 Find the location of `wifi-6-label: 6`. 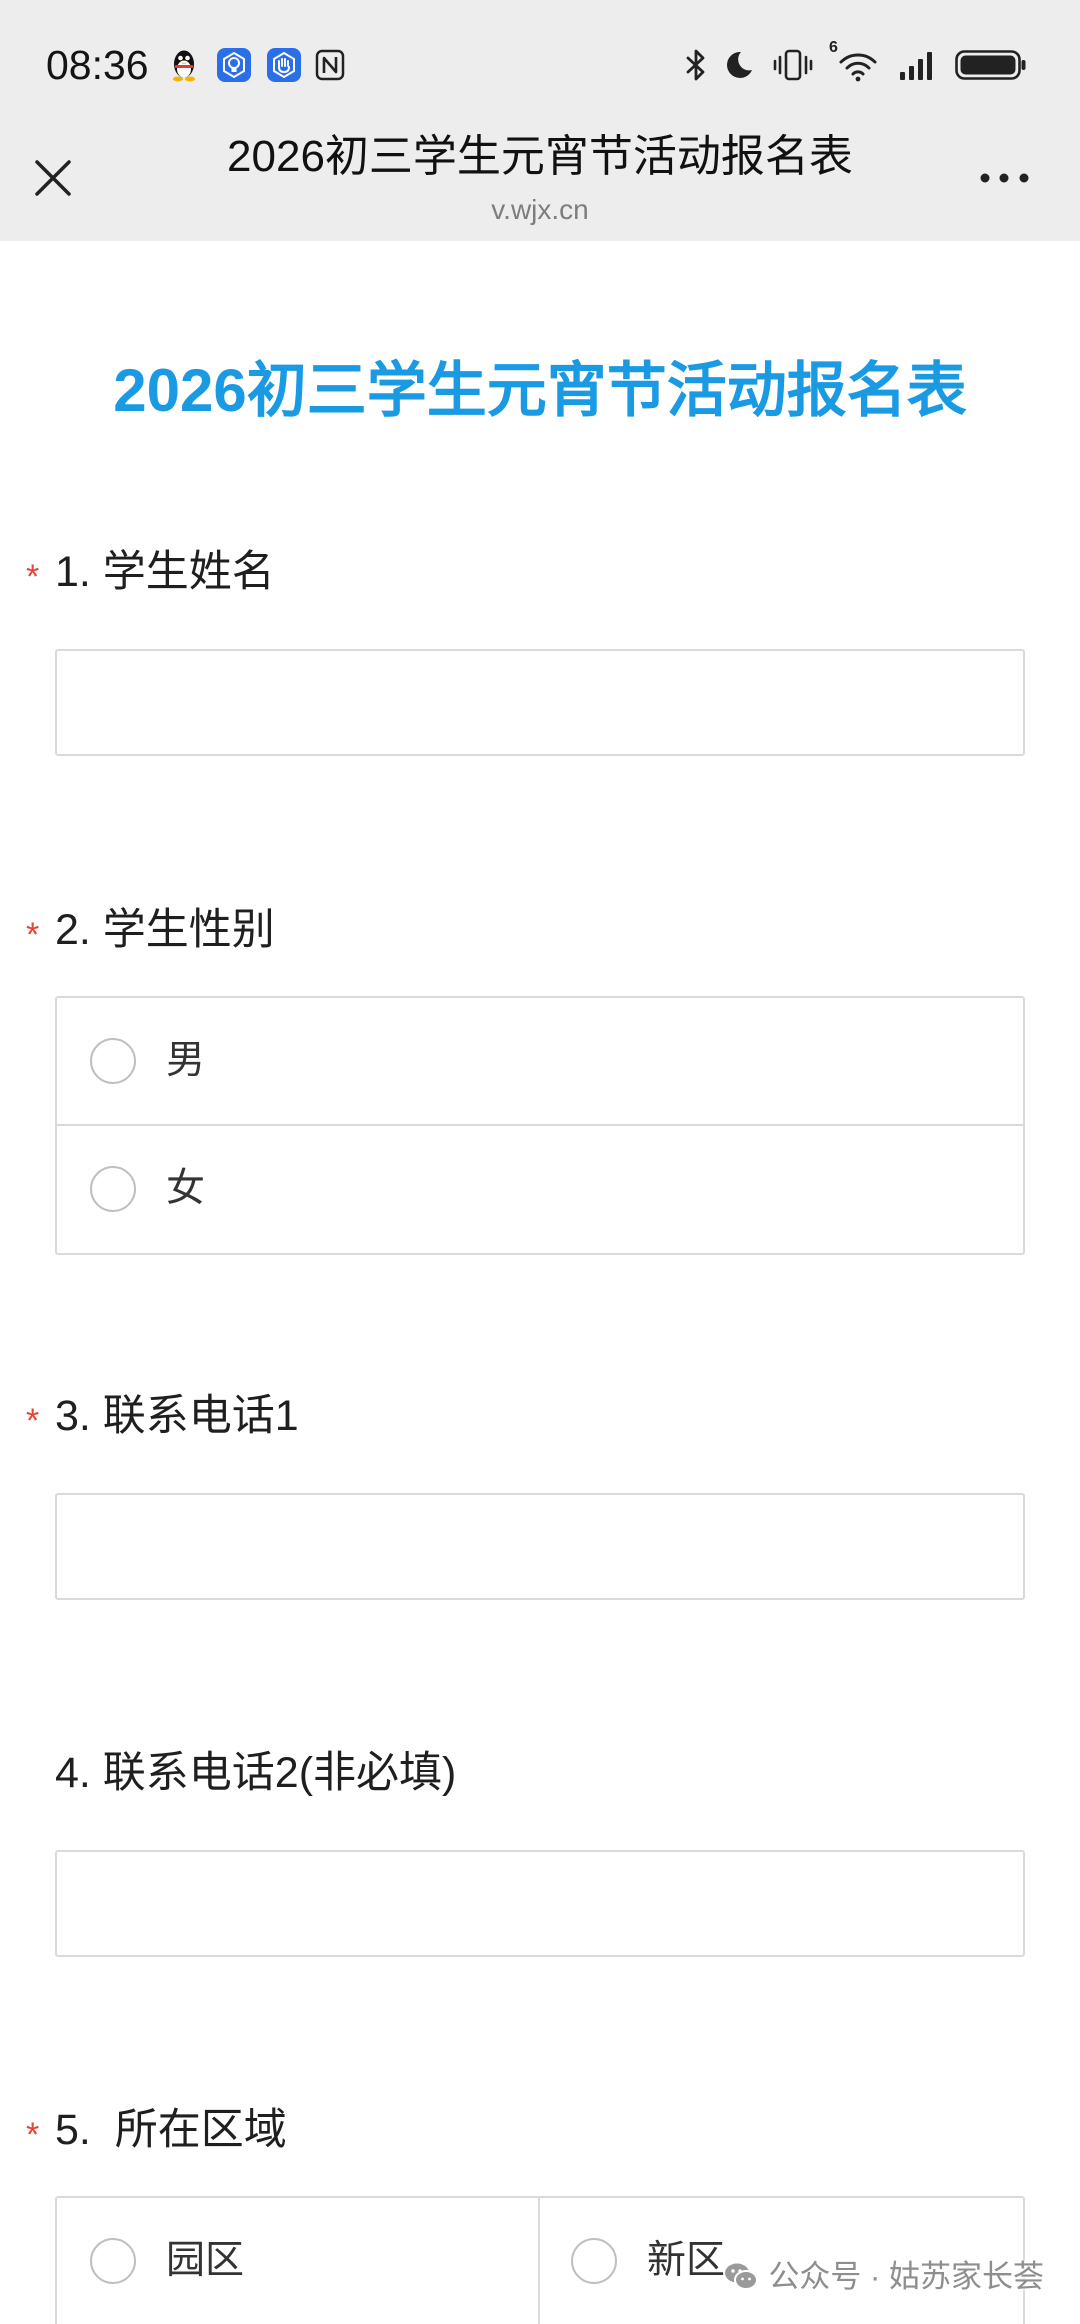

wifi-6-label: 6 is located at coordinates (833, 47).